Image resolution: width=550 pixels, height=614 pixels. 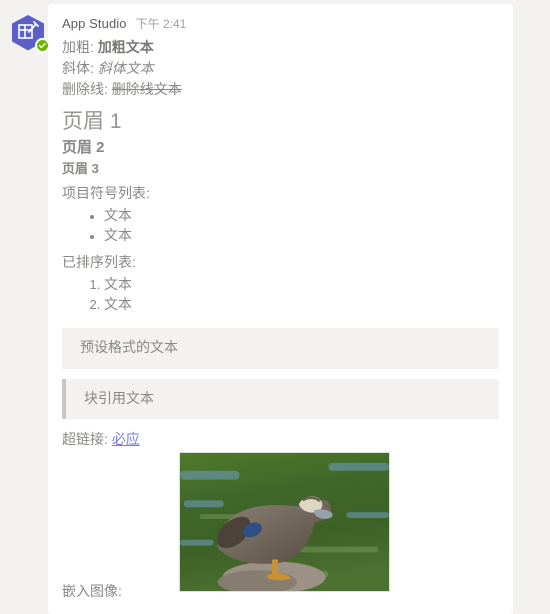 What do you see at coordinates (78, 47) in the screenshot?
I see `bold-sample-label: 加粗:` at bounding box center [78, 47].